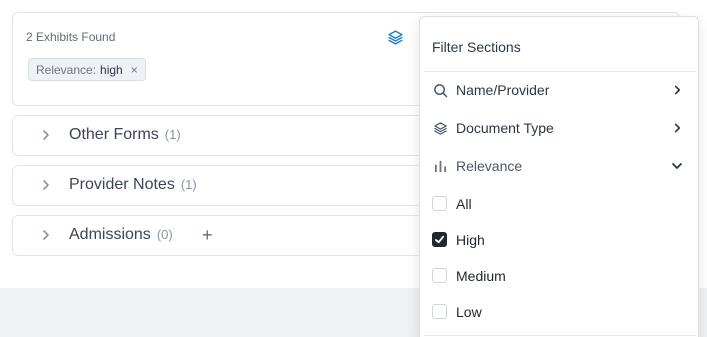 This screenshot has height=337, width=707. What do you see at coordinates (125, 134) in the screenshot?
I see `section-title: Other Forms (1)` at bounding box center [125, 134].